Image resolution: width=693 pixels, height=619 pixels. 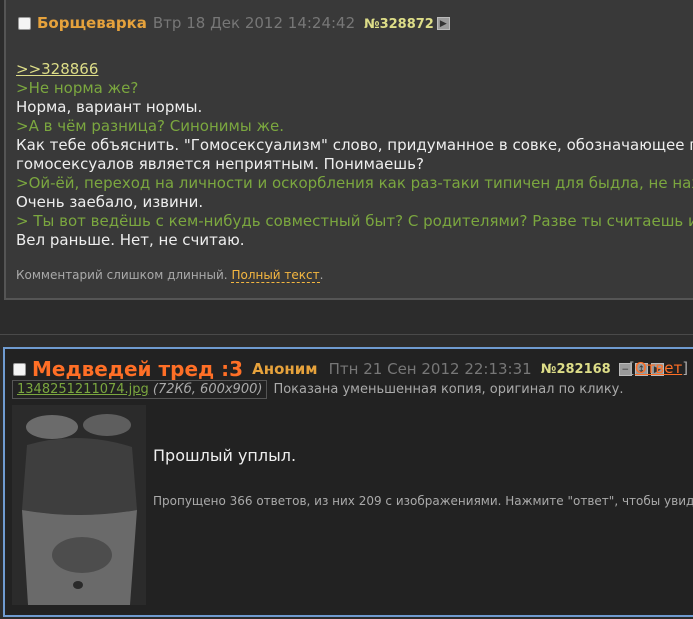 I want to click on post-date: Втр 18 Дек 2012 14:24:42, so click(x=254, y=23).